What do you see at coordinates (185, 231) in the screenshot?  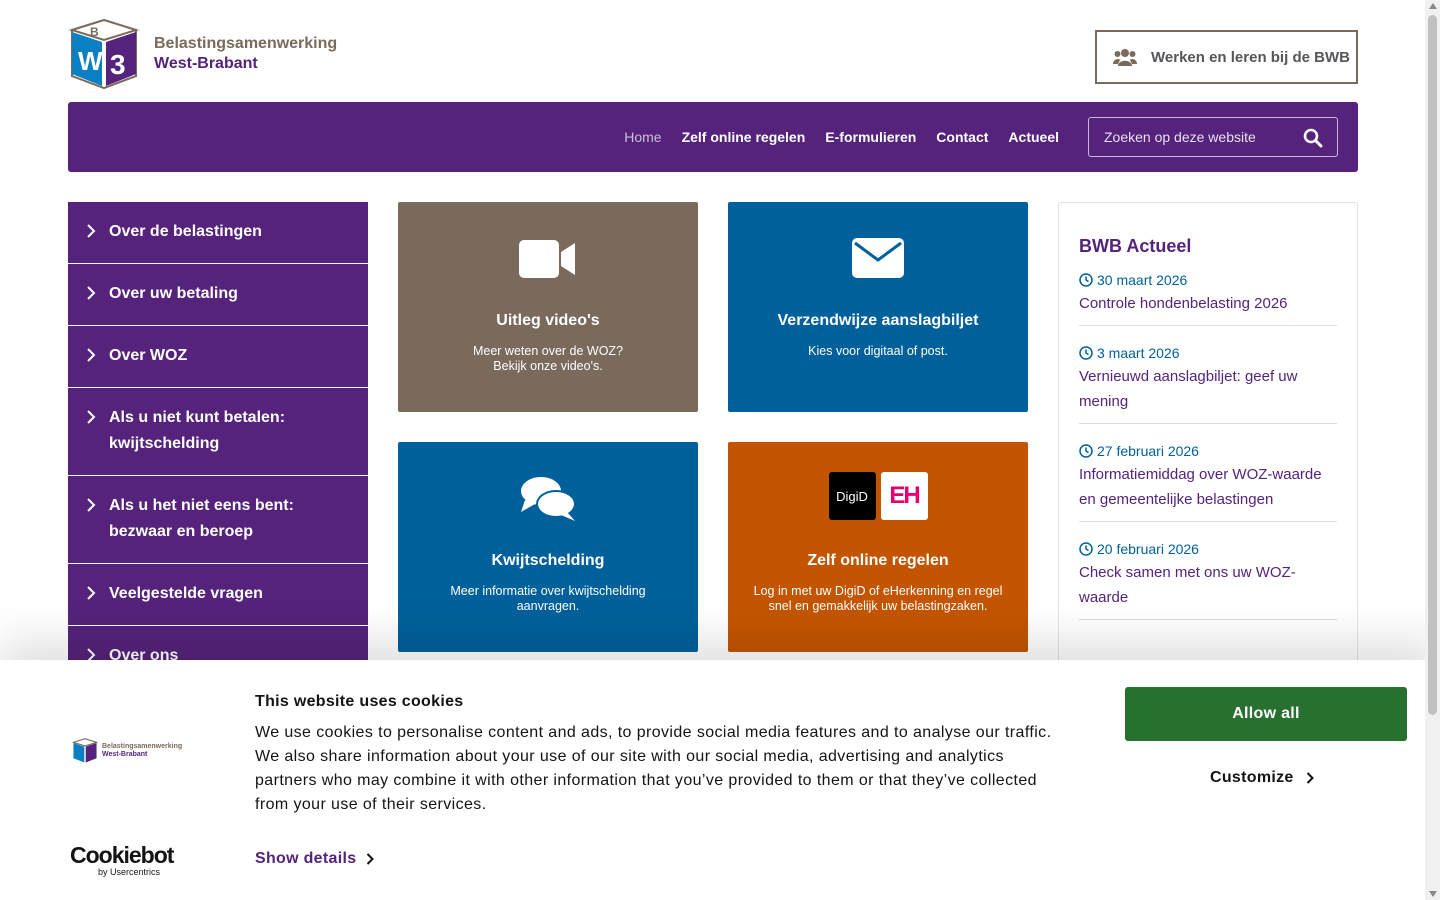 I see `sidebar-item-label: Over de belastingen` at bounding box center [185, 231].